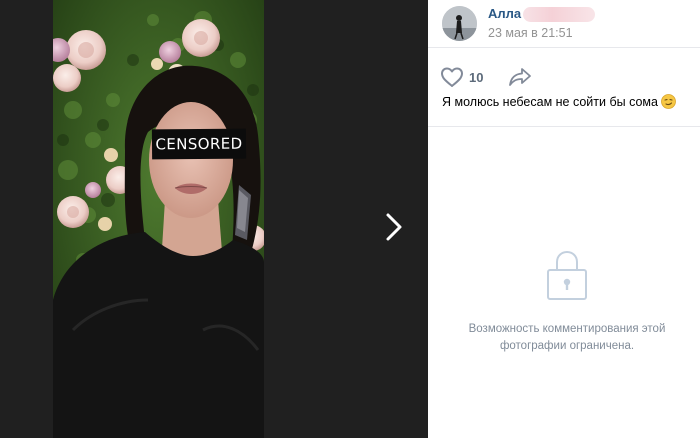  What do you see at coordinates (564, 23) in the screenshot?
I see `author-header: Алла 23 мая в 21:51` at bounding box center [564, 23].